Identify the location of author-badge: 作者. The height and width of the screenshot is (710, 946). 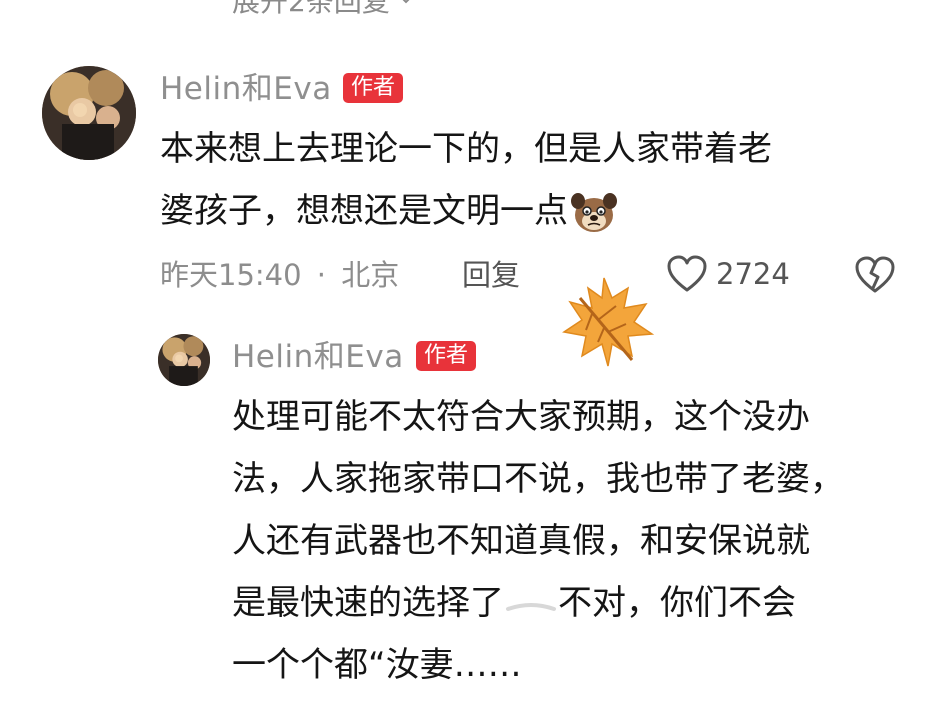
(373, 88).